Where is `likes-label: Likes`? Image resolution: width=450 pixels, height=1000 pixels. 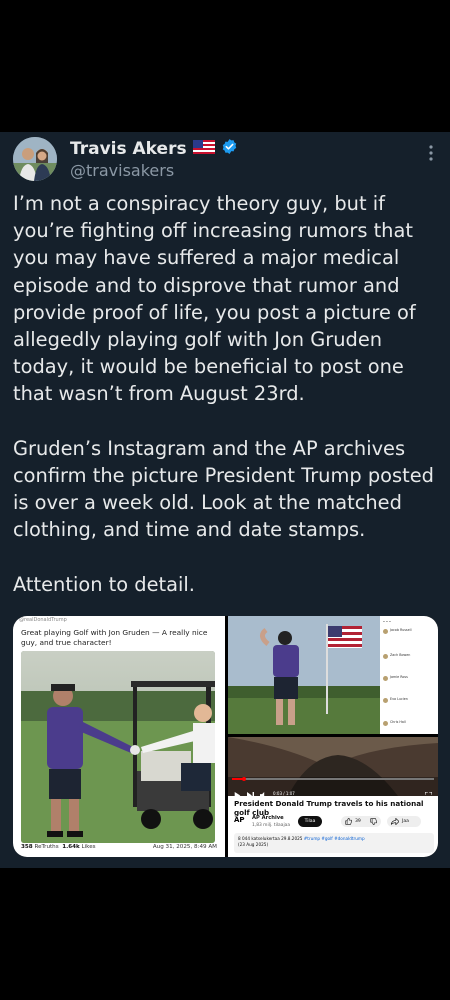
likes-label: Likes is located at coordinates (88, 847).